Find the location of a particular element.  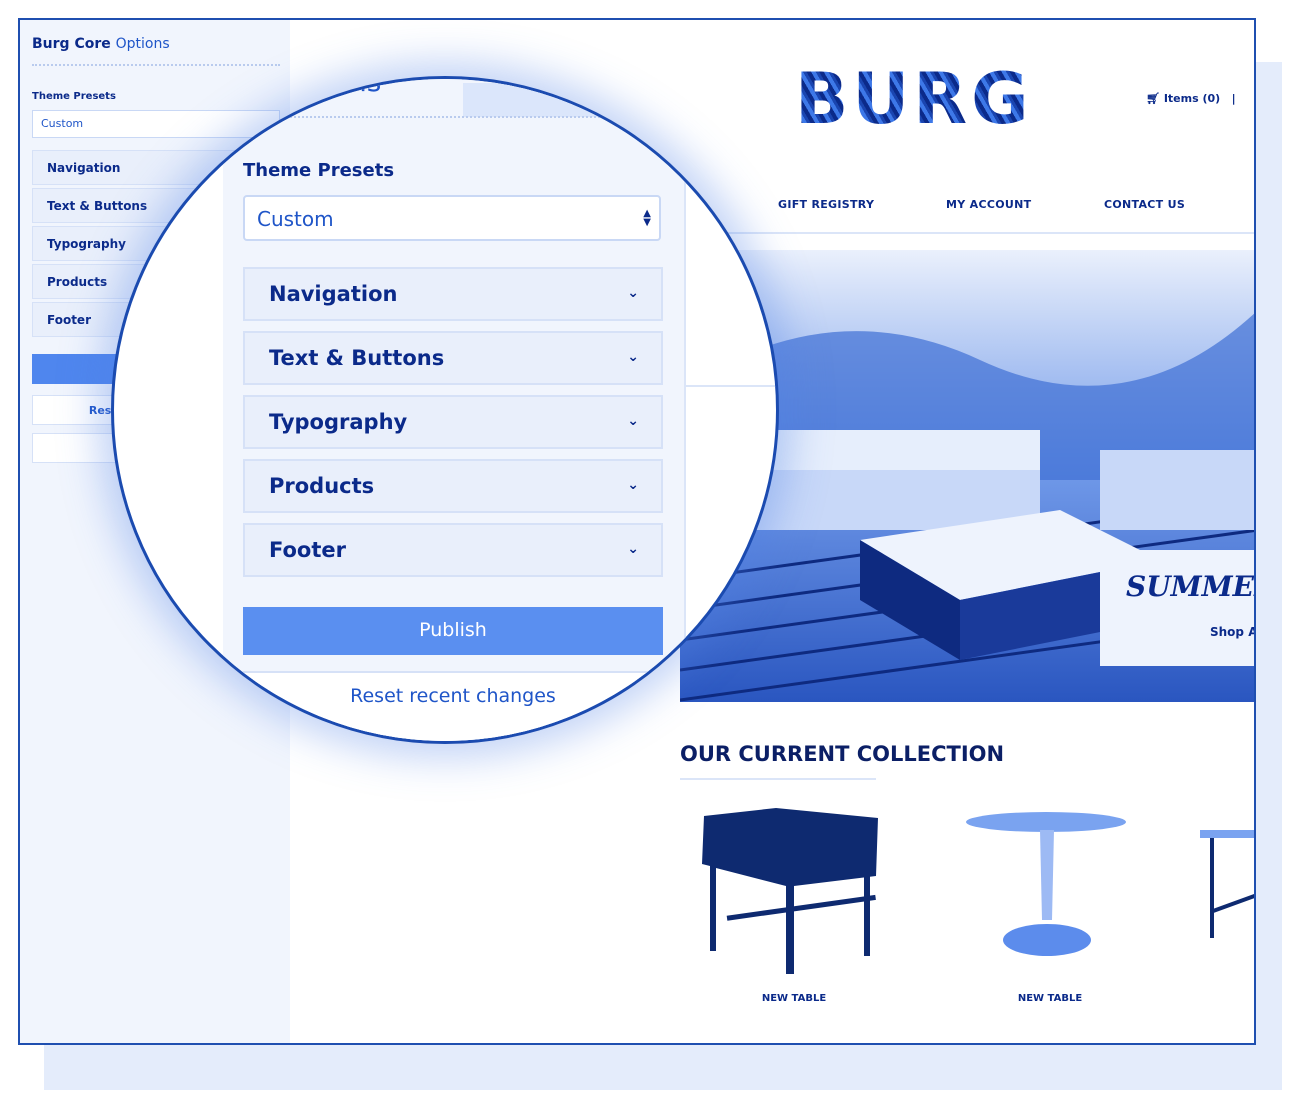

promo-title: SUMMER is located at coordinates (1190, 586).